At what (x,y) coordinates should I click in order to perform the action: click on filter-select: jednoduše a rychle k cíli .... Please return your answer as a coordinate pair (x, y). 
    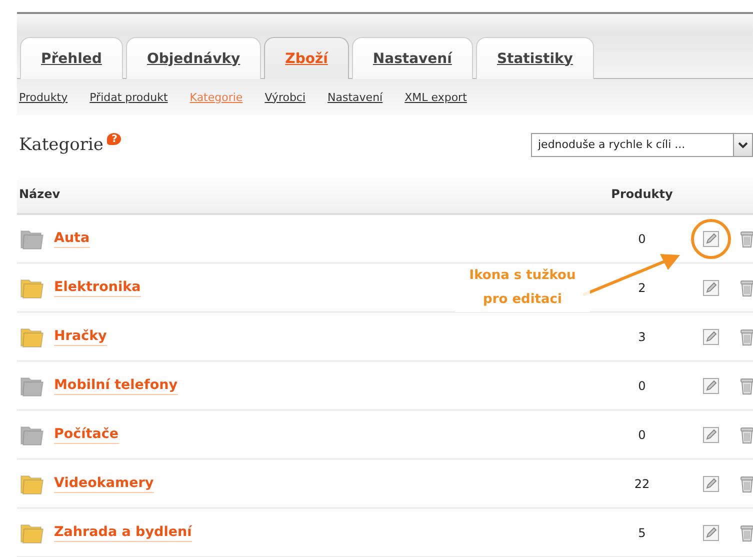
    Looking at the image, I should click on (642, 145).